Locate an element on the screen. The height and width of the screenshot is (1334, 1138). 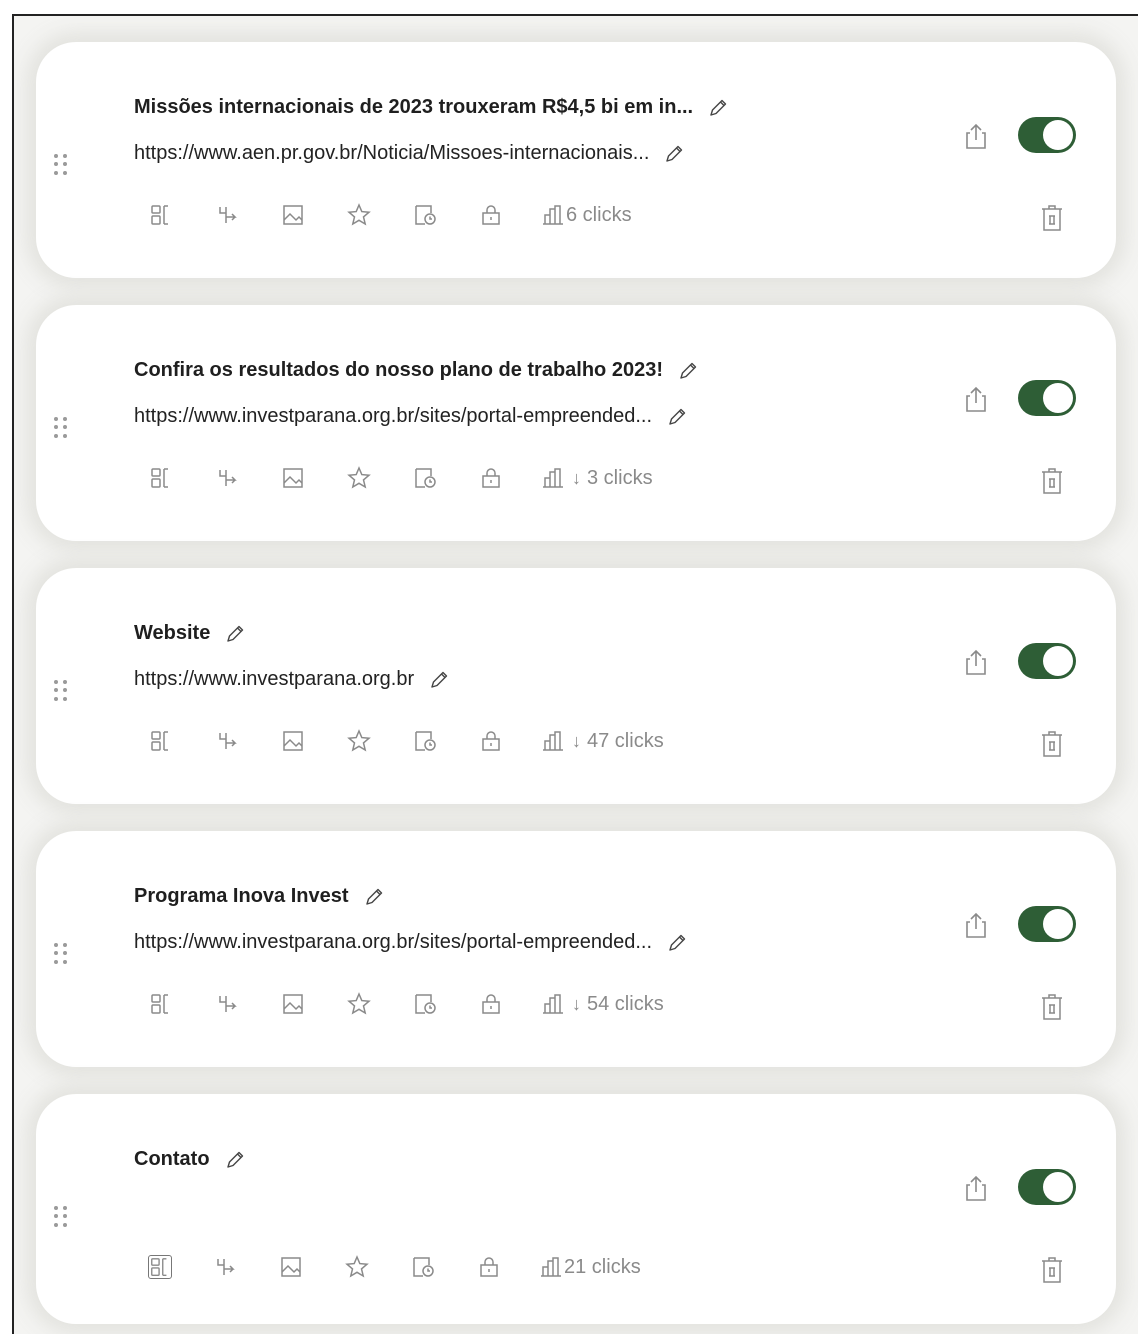
link-title-row: Website is located at coordinates (190, 633).